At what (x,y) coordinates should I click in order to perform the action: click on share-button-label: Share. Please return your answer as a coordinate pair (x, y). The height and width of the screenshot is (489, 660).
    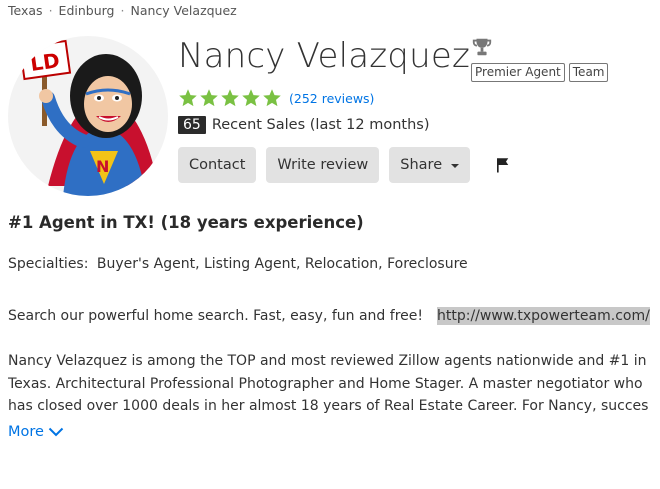
    Looking at the image, I should click on (421, 165).